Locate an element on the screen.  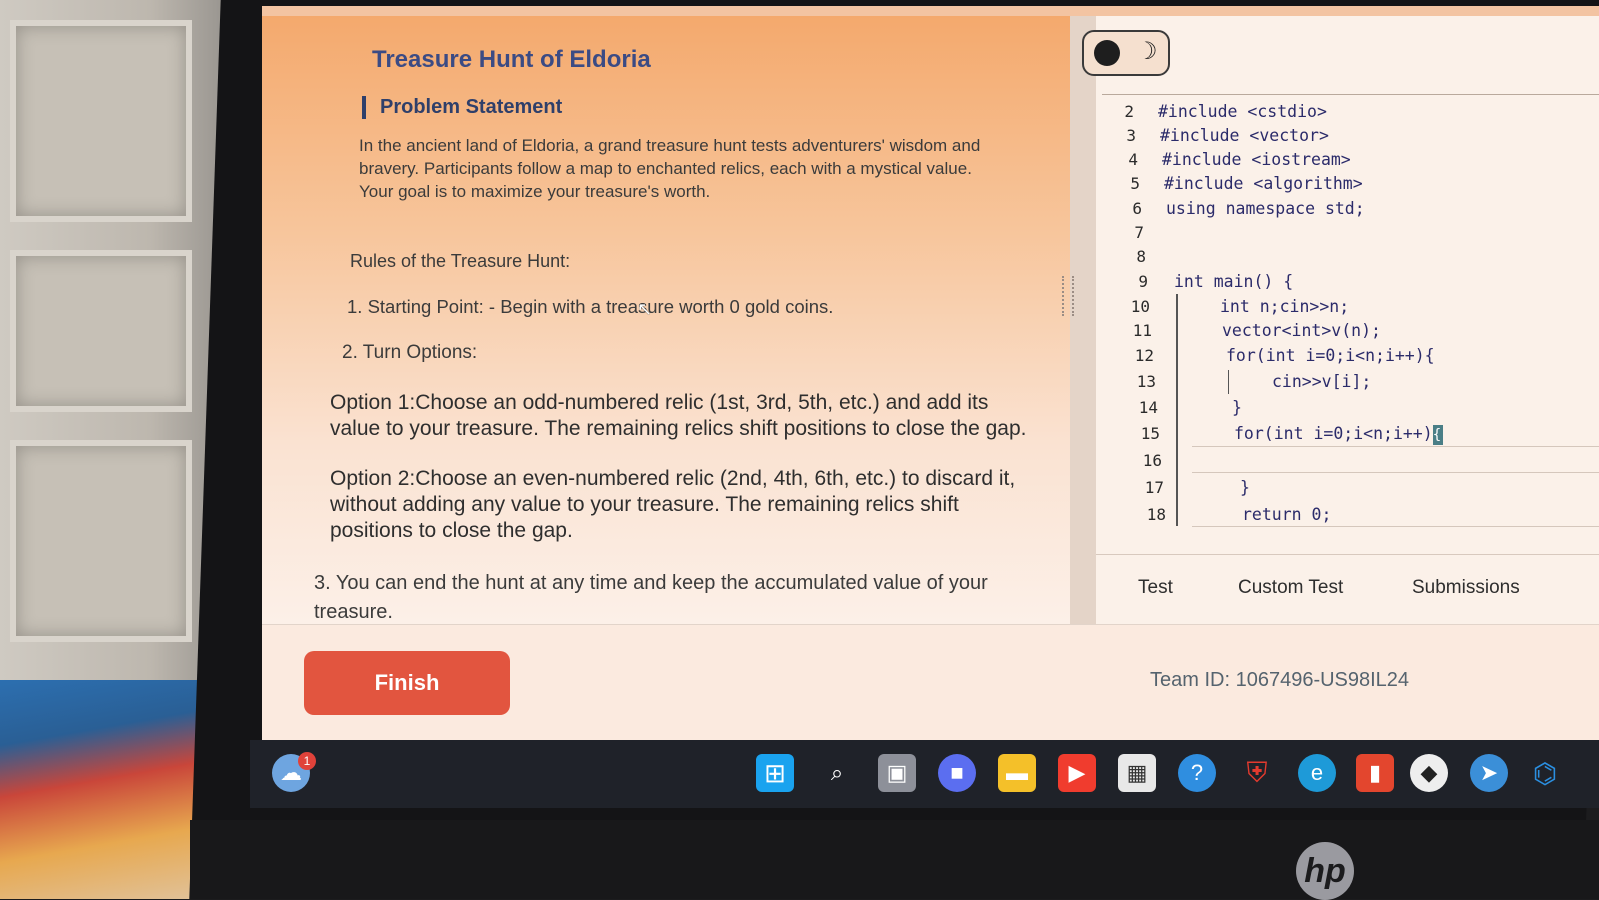
line-number: 5 is located at coordinates (1135, 183).